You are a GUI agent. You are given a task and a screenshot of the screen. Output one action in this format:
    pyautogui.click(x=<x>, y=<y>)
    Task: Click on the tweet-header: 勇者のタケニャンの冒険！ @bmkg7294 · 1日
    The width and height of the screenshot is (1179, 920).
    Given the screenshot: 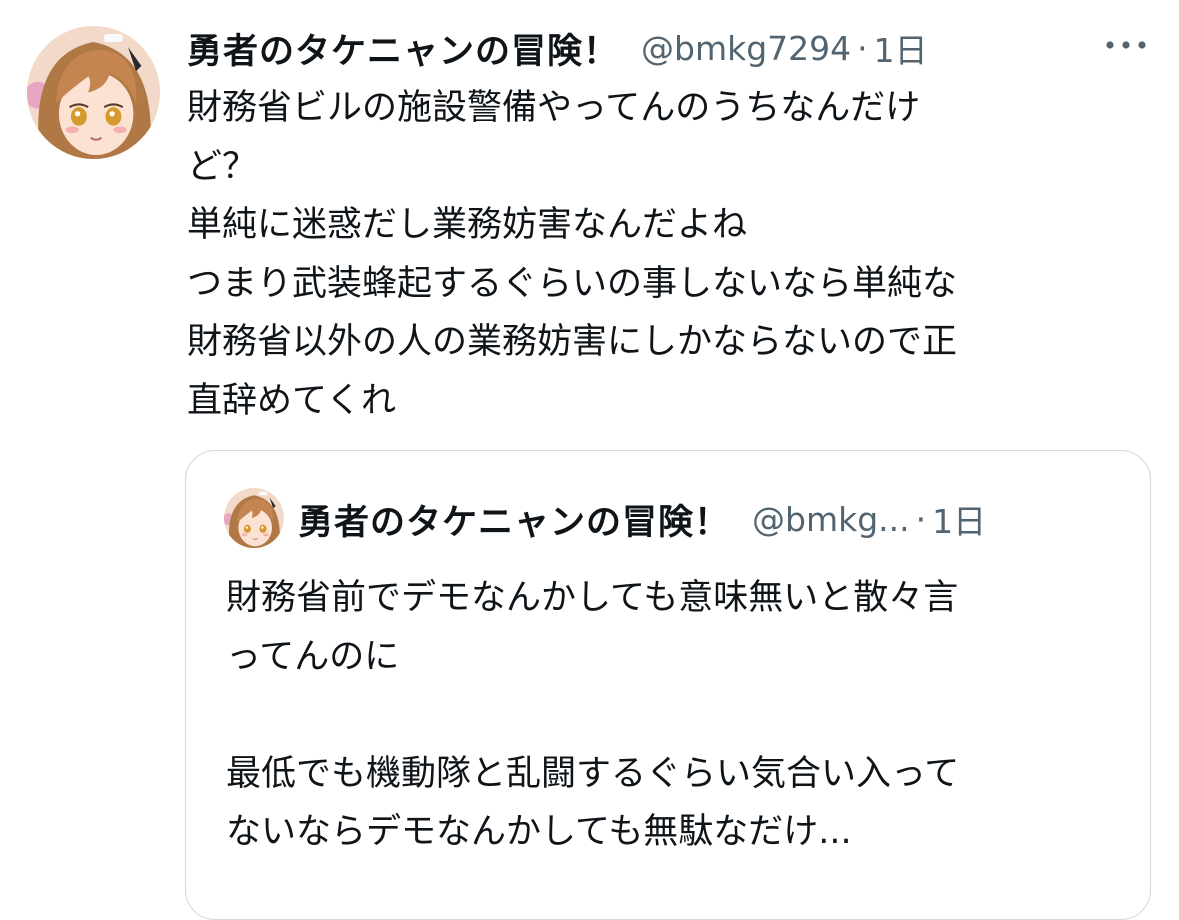 What is the action you would take?
    pyautogui.click(x=667, y=48)
    